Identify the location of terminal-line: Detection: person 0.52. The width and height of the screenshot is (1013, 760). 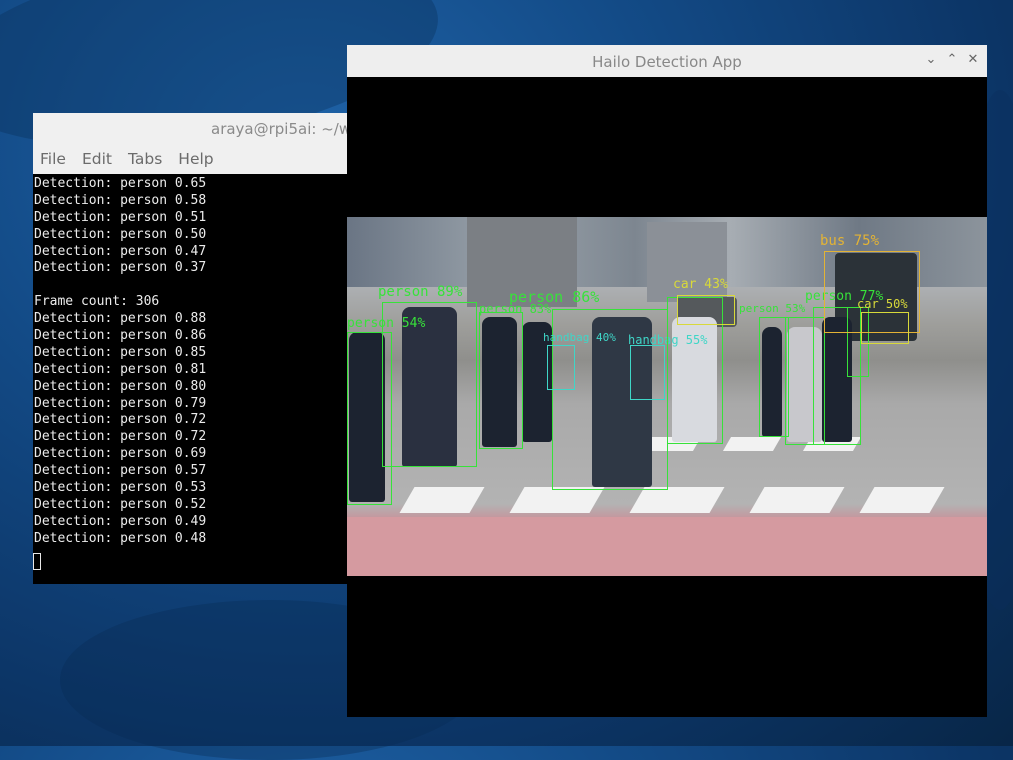
(120, 504).